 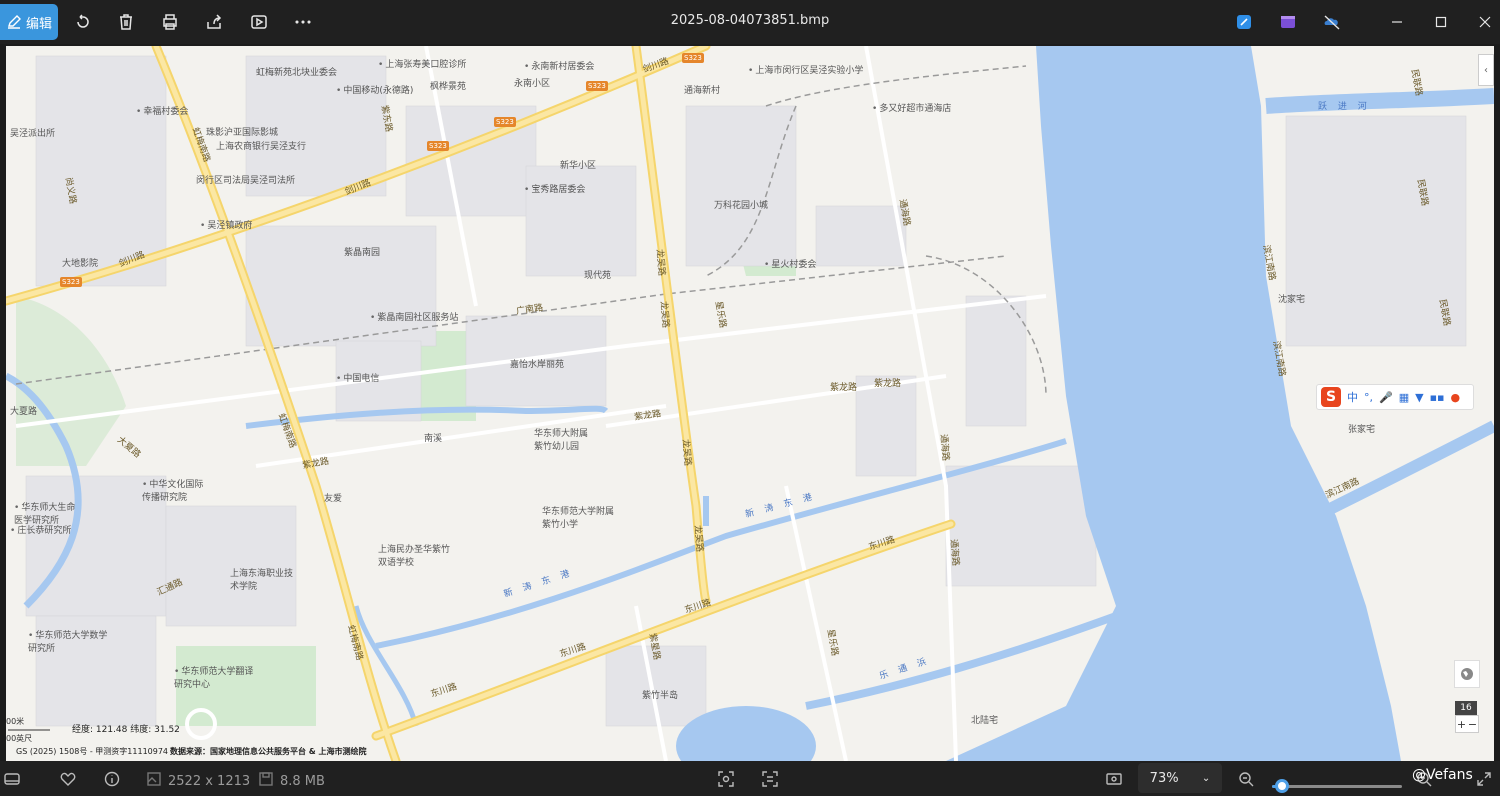 What do you see at coordinates (1368, 397) in the screenshot?
I see `punctuation-icon: °,` at bounding box center [1368, 397].